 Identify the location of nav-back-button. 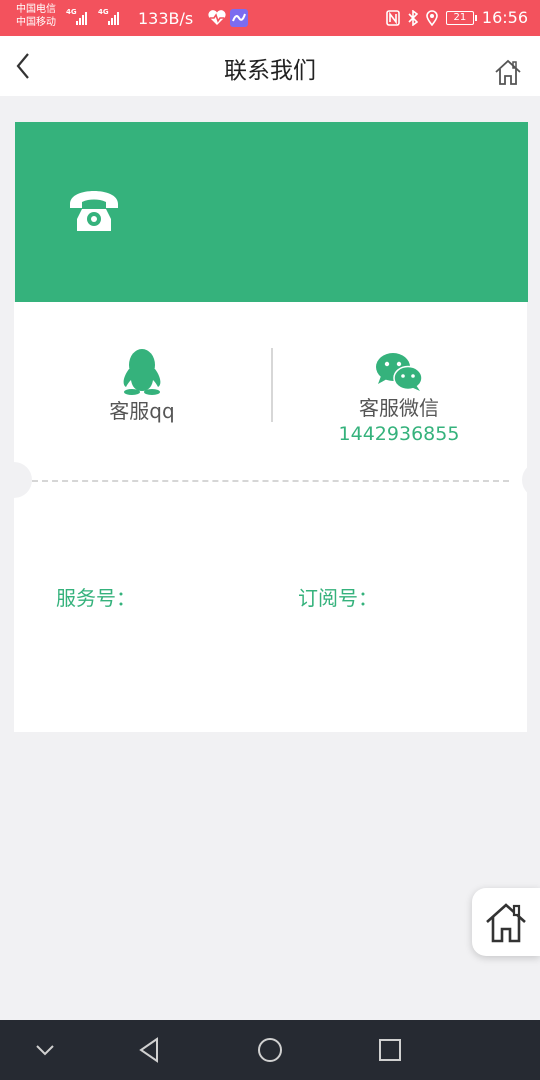
(150, 1050).